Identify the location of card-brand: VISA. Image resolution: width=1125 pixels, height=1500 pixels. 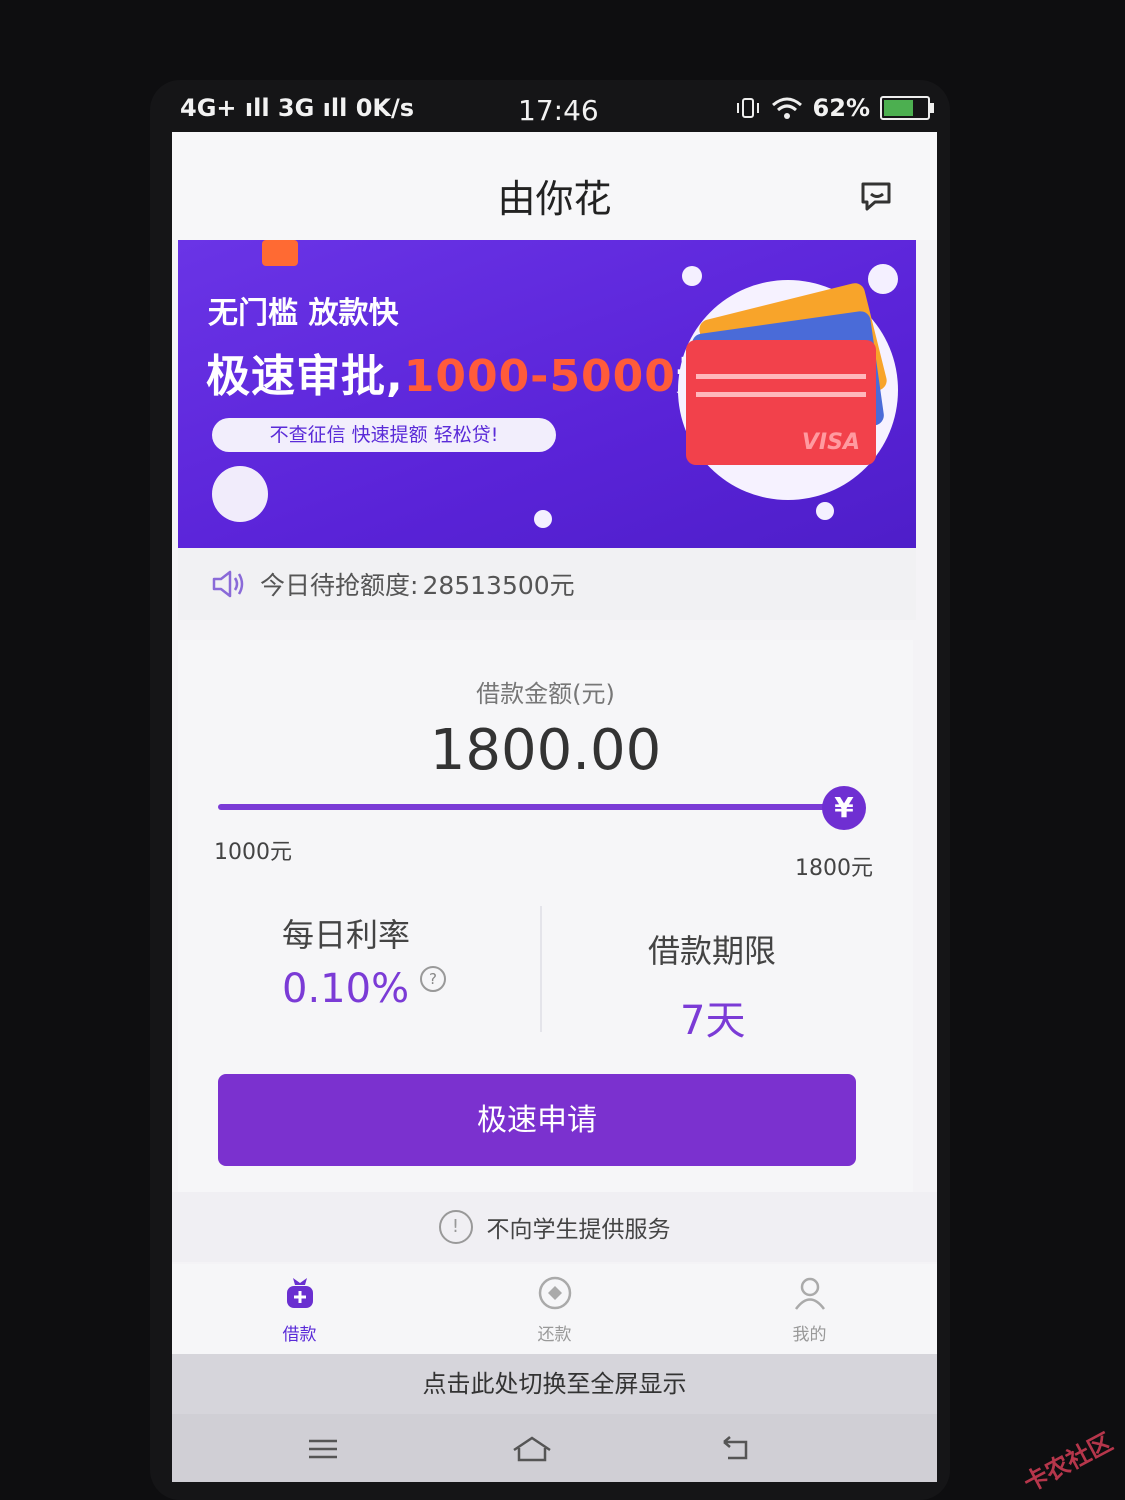
(830, 442).